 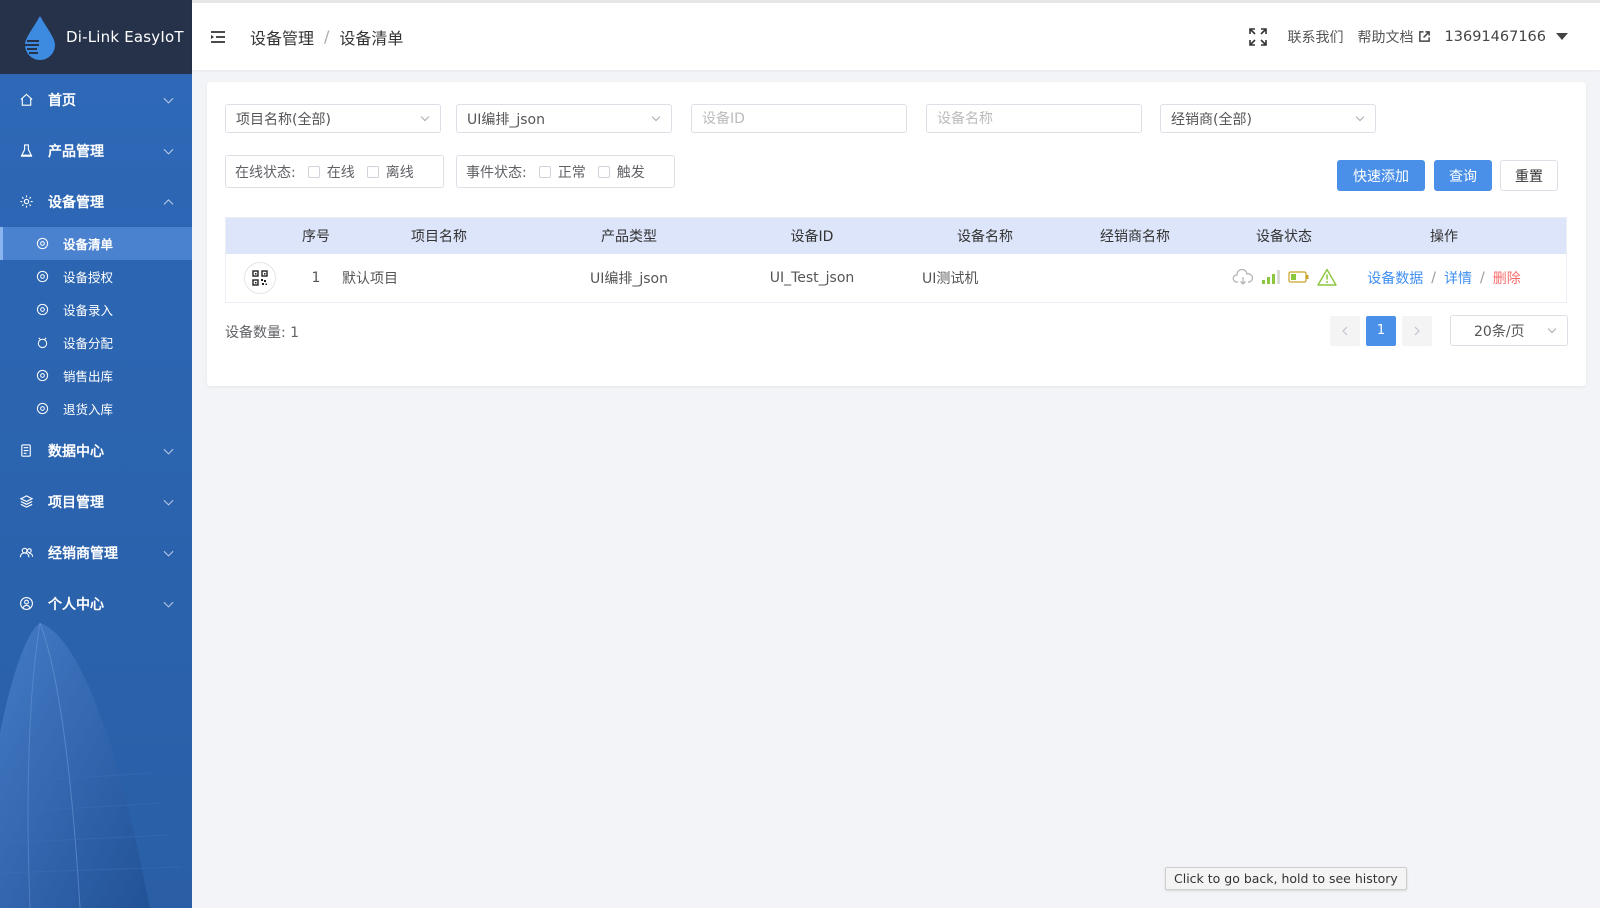 I want to click on sidebar-item-label: 经销商管理, so click(x=83, y=553).